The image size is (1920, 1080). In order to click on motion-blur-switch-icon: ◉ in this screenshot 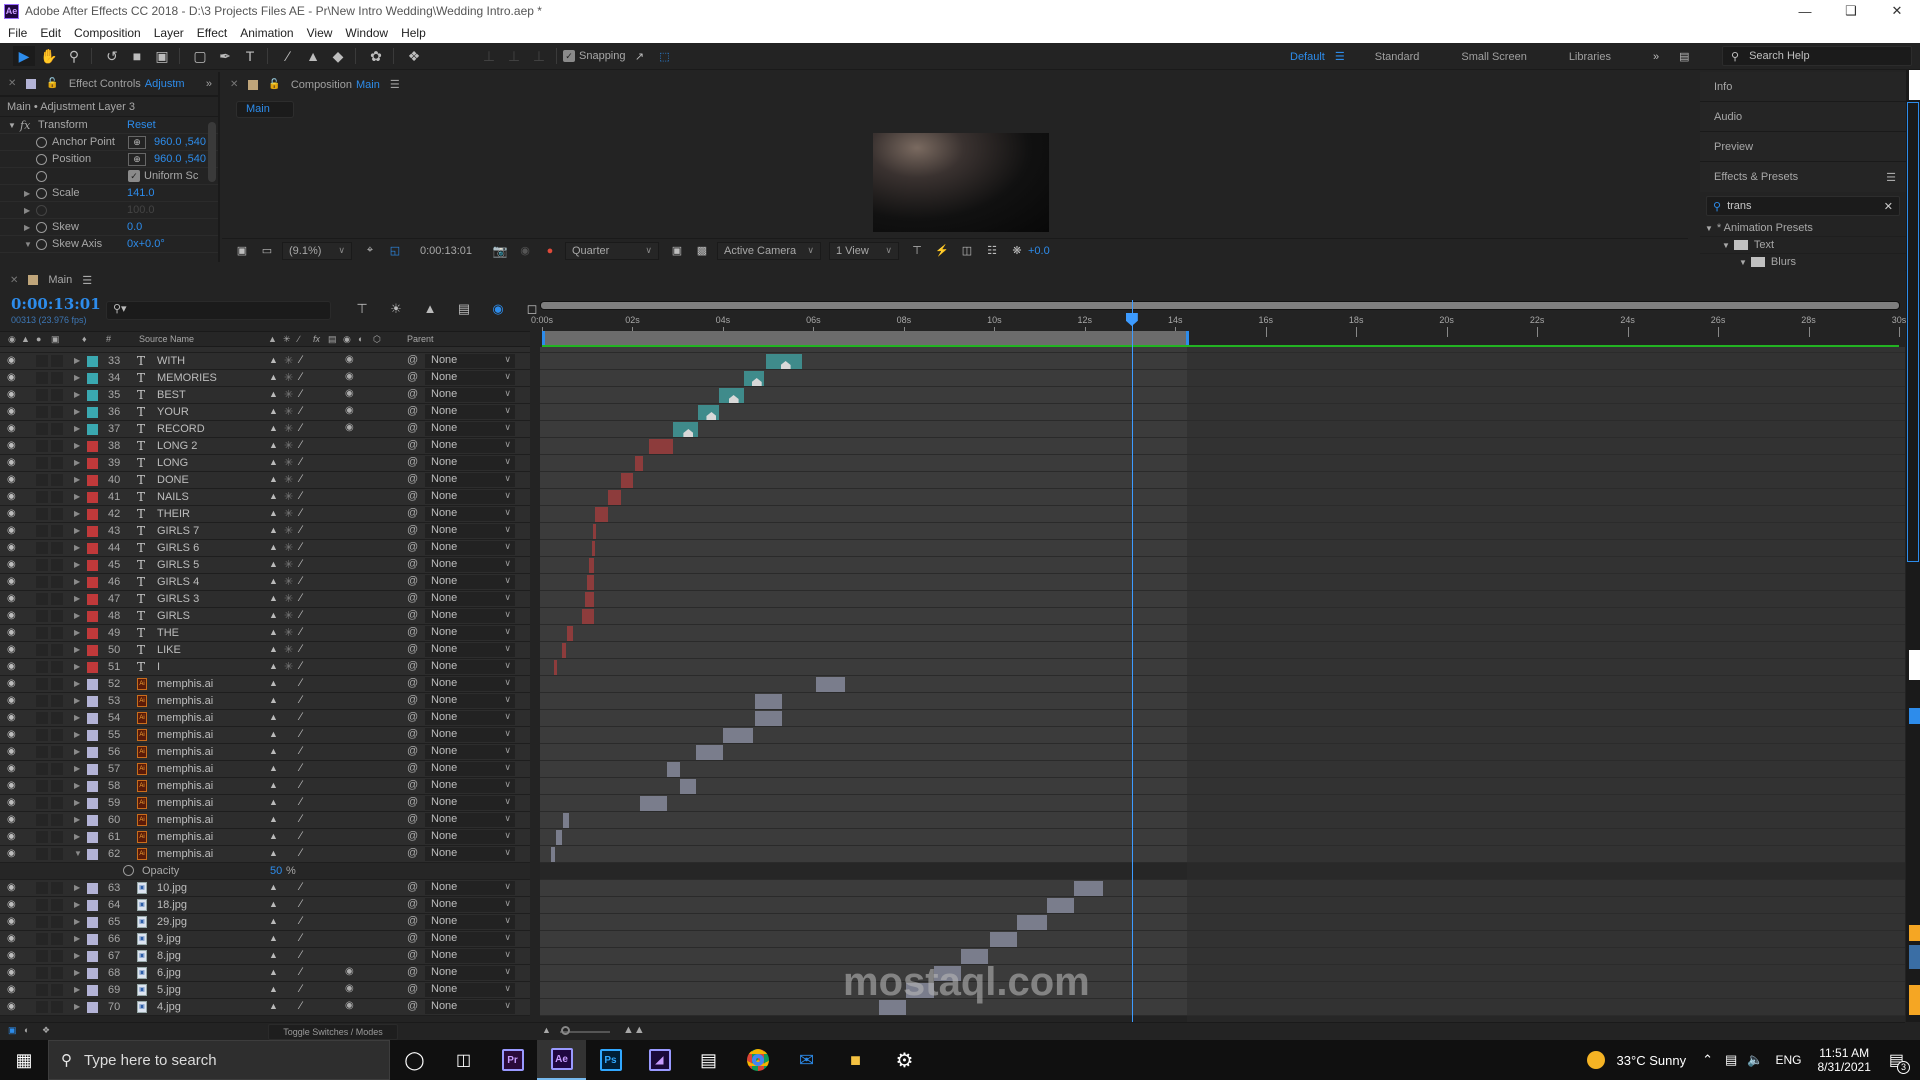, I will do `click(351, 1006)`.